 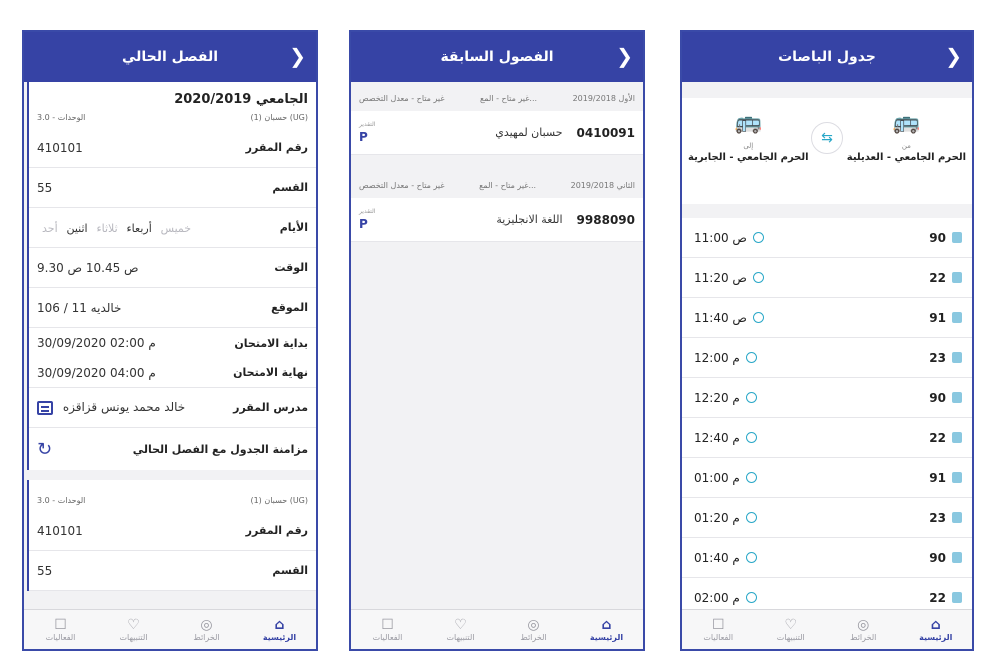 I want to click on grade: التقدير P, so click(x=367, y=219).